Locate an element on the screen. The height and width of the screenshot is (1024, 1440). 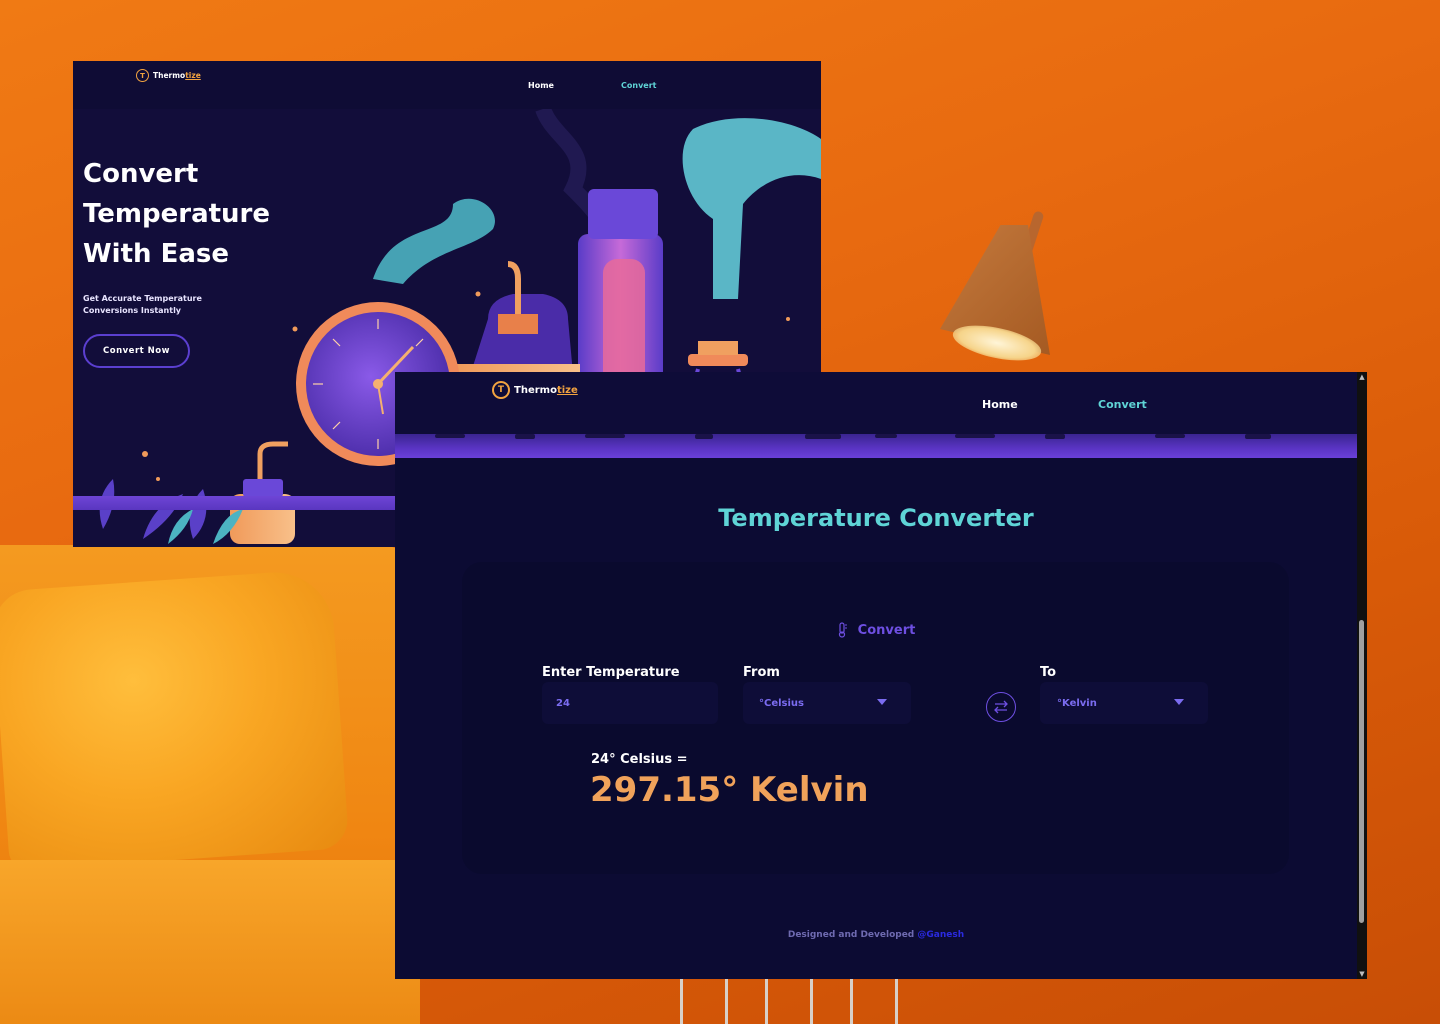
convert-now-button: Convert Now is located at coordinates (136, 351).